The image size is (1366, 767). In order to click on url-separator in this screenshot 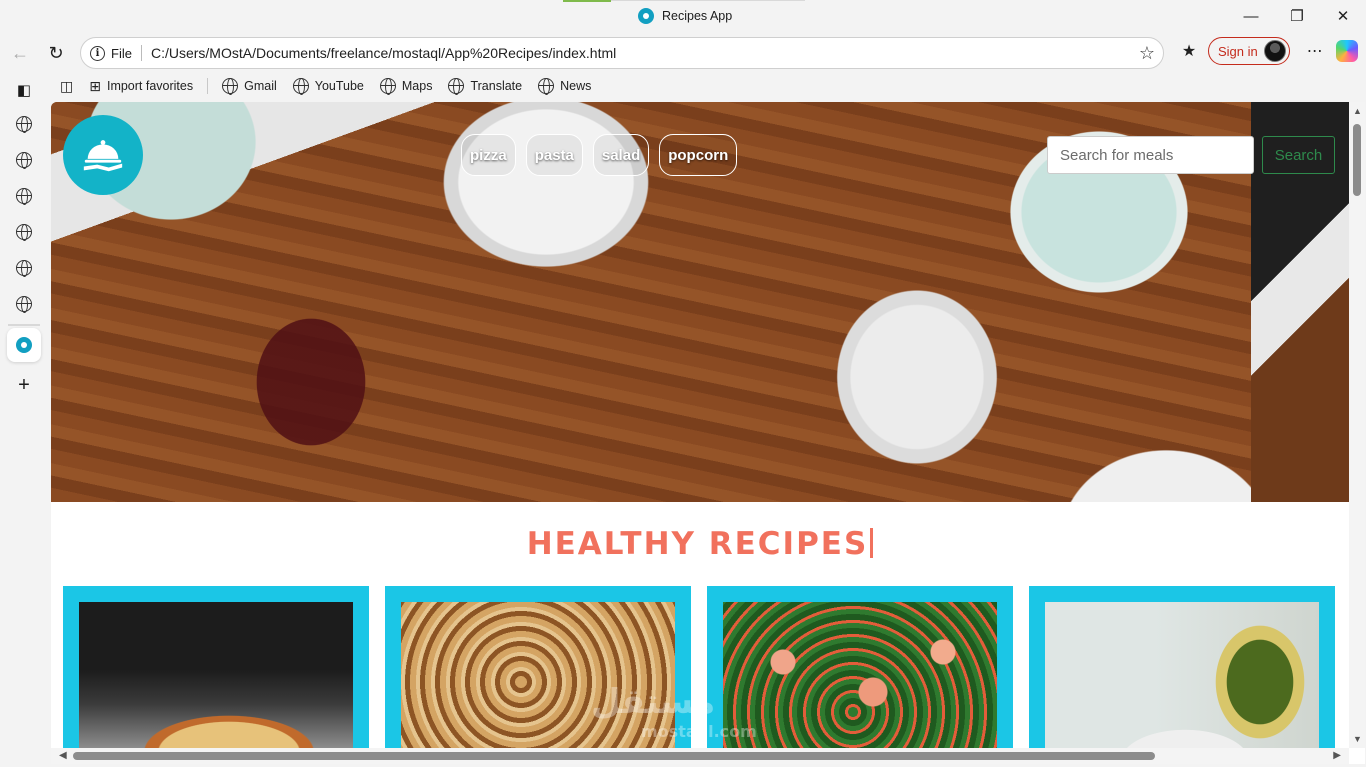, I will do `click(141, 53)`.